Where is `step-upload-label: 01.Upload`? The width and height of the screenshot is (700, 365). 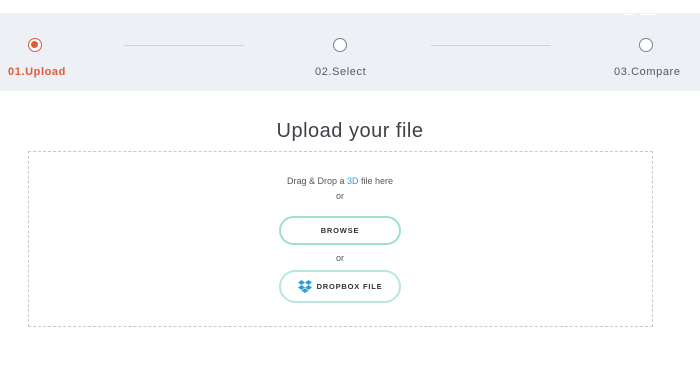
step-upload-label: 01.Upload is located at coordinates (37, 72).